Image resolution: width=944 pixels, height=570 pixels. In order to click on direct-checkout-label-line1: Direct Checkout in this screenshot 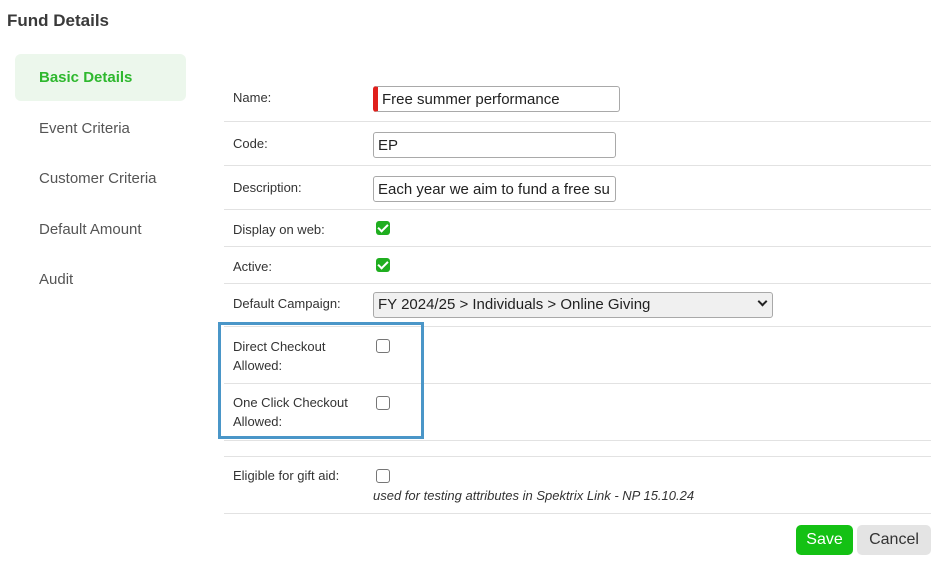, I will do `click(279, 346)`.